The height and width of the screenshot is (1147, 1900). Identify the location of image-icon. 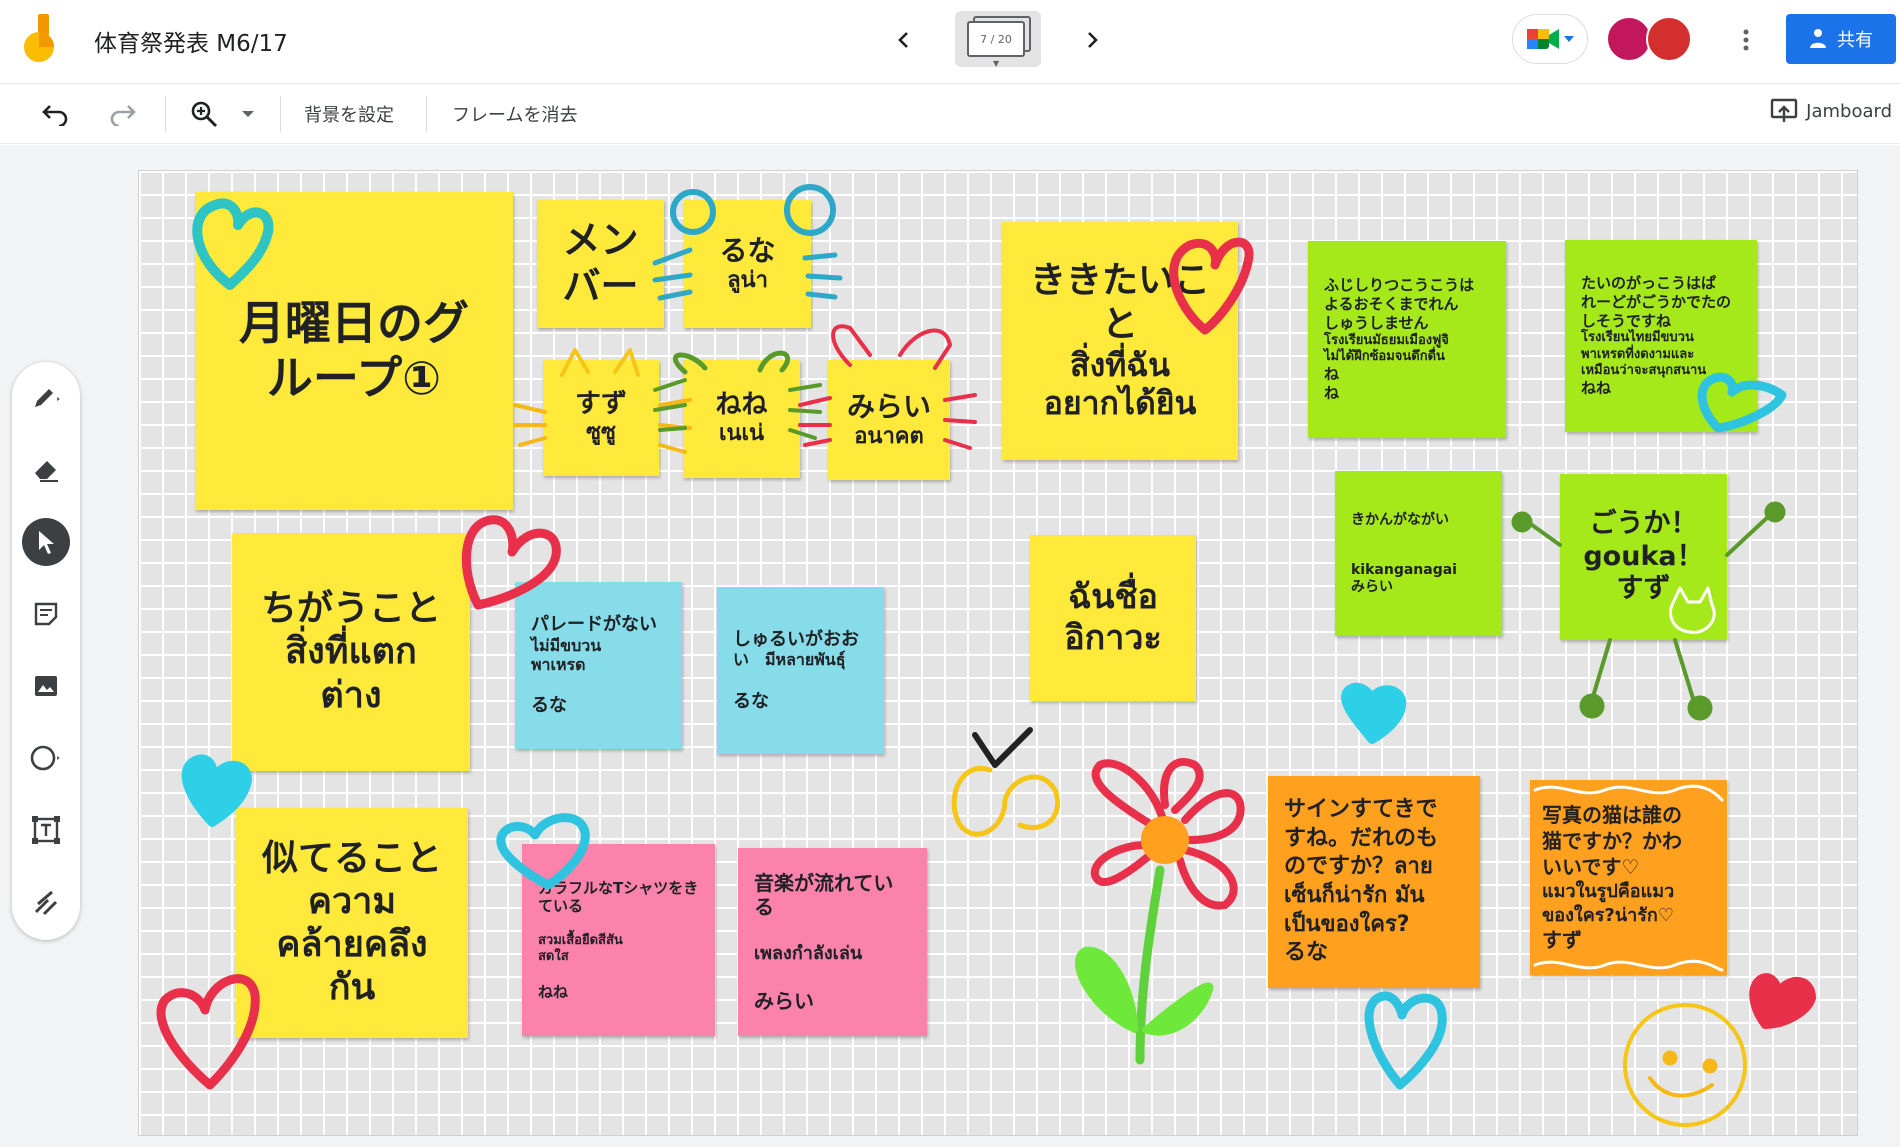
(46, 686).